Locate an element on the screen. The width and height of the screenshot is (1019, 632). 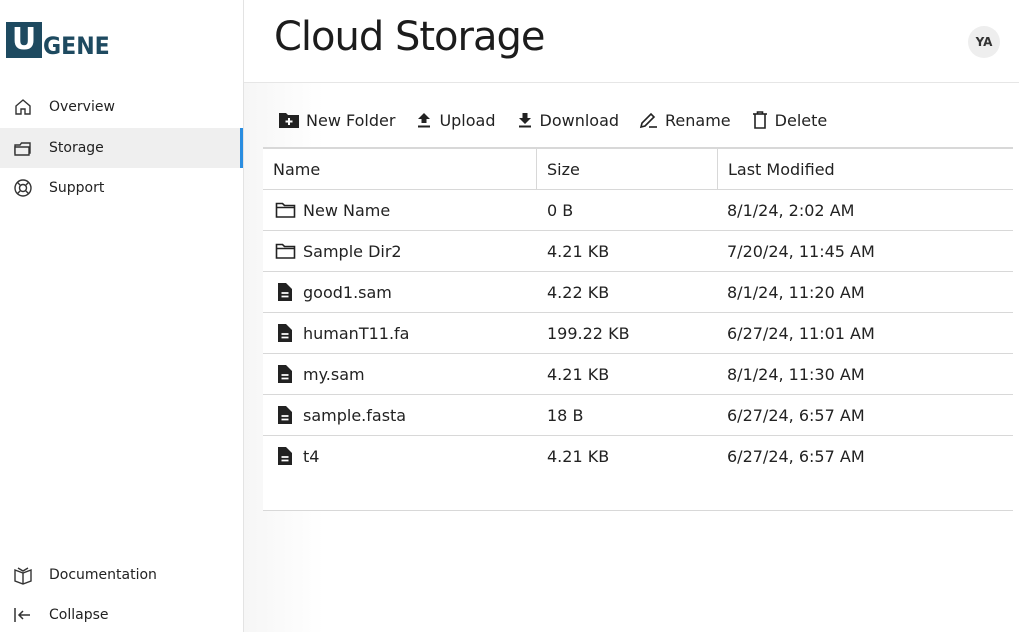
table-footer is located at coordinates (638, 493).